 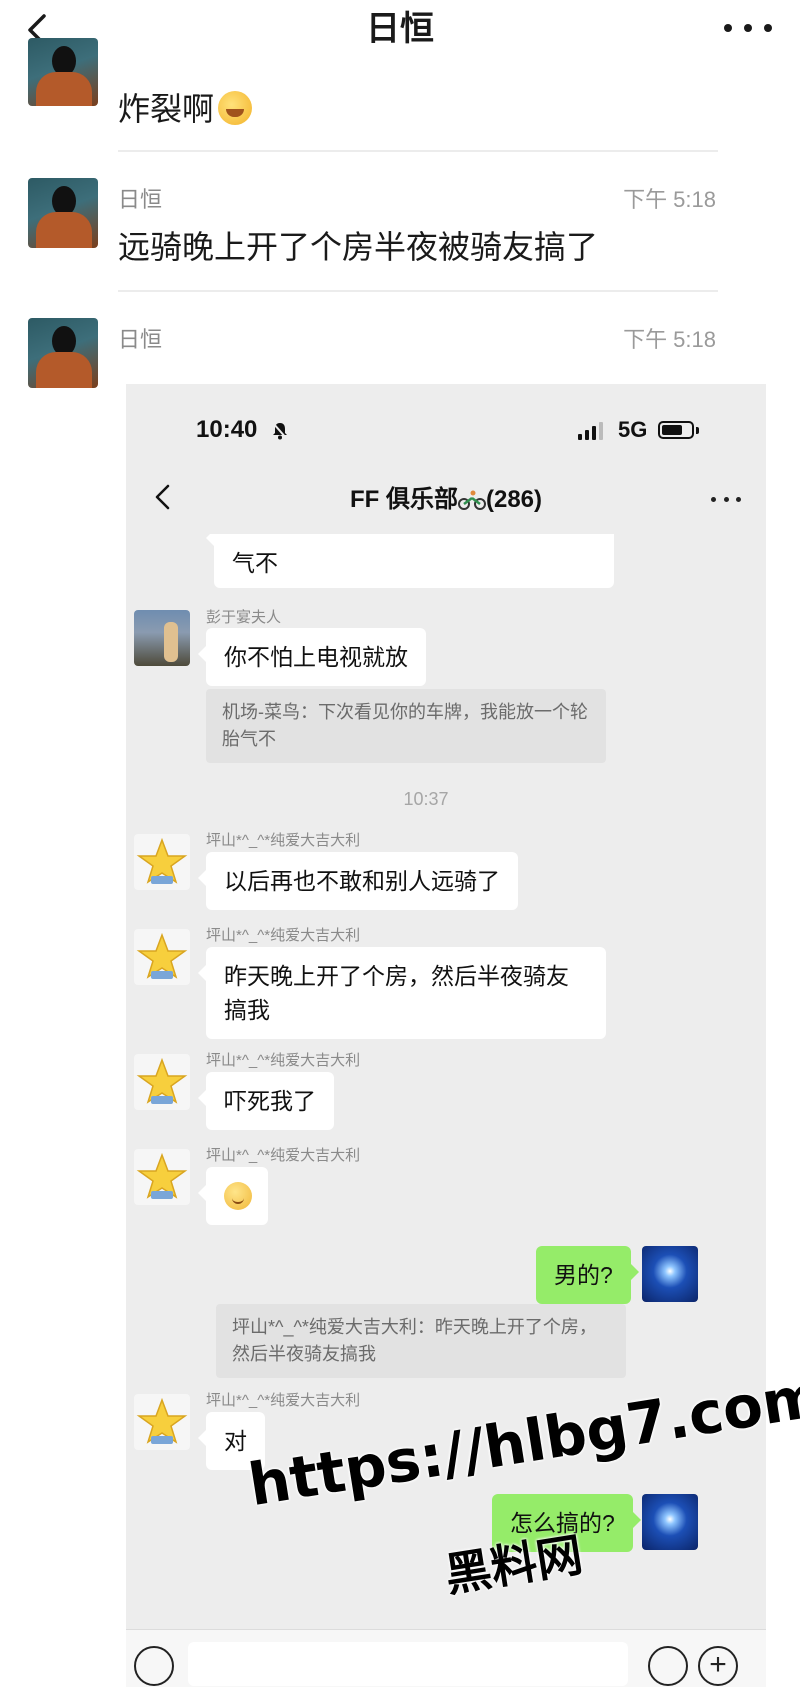 I want to click on quoted-reply: 机场-菜鸟：下次看见你的车牌，我能放一个轮胎气不, so click(x=406, y=726).